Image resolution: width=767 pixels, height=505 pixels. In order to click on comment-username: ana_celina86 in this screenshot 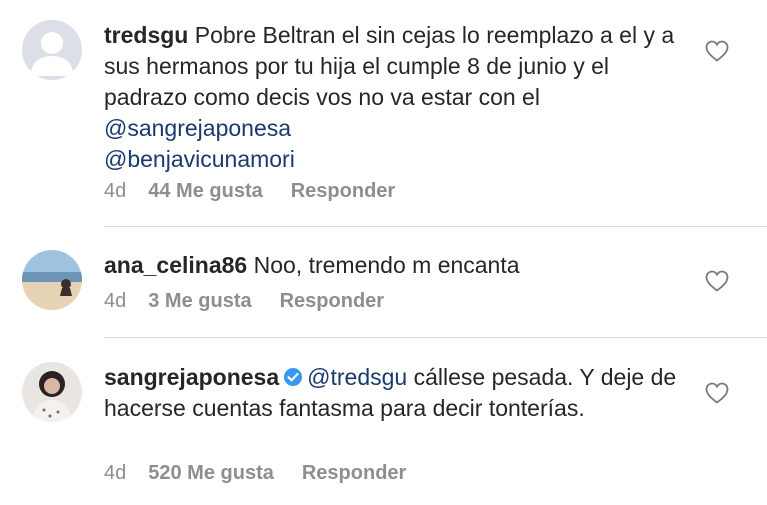, I will do `click(175, 265)`.